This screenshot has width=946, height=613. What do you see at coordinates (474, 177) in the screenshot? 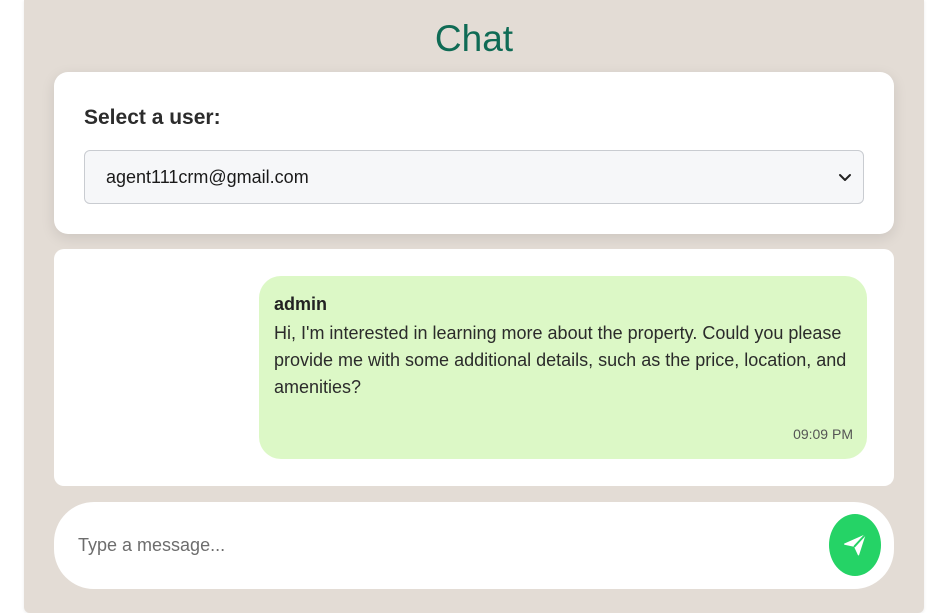
I see `user-select-dropdown: agent111crm@gmail.com` at bounding box center [474, 177].